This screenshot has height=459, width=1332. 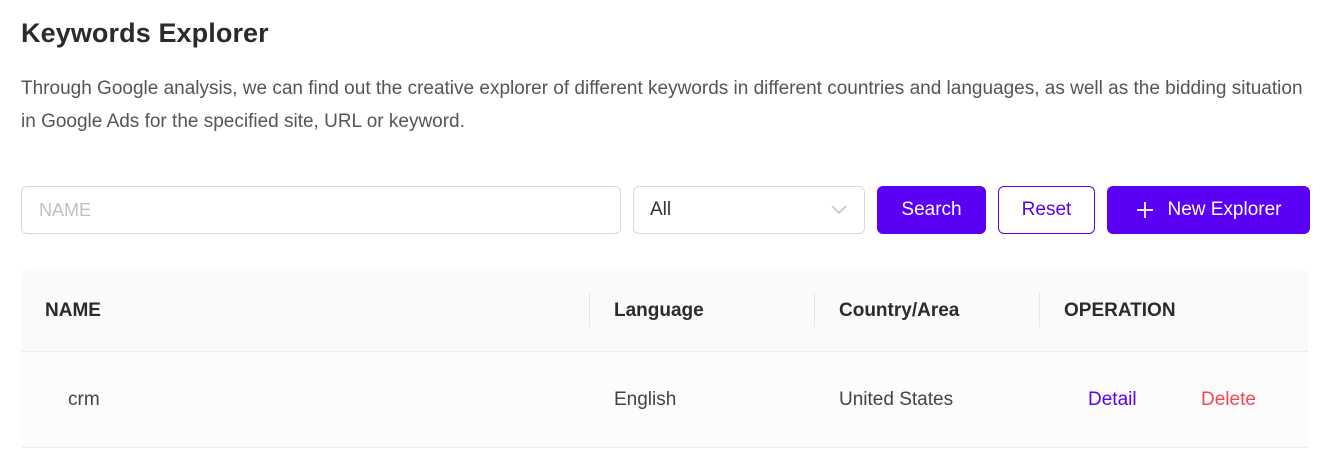 What do you see at coordinates (661, 209) in the screenshot?
I see `filter-select-value: All` at bounding box center [661, 209].